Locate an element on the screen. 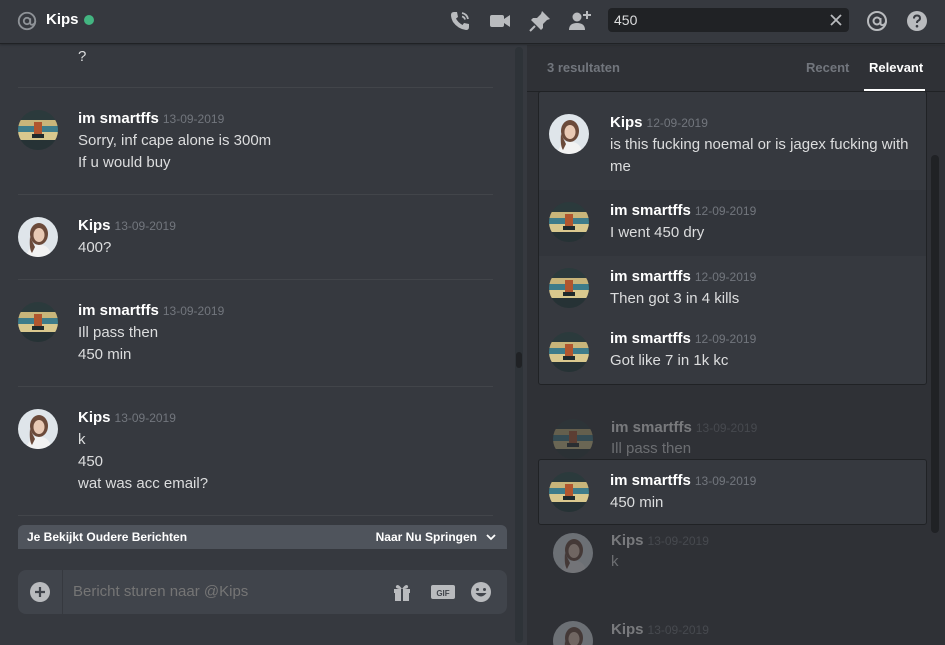 The height and width of the screenshot is (645, 945). svg-text: GIF is located at coordinates (442, 593).